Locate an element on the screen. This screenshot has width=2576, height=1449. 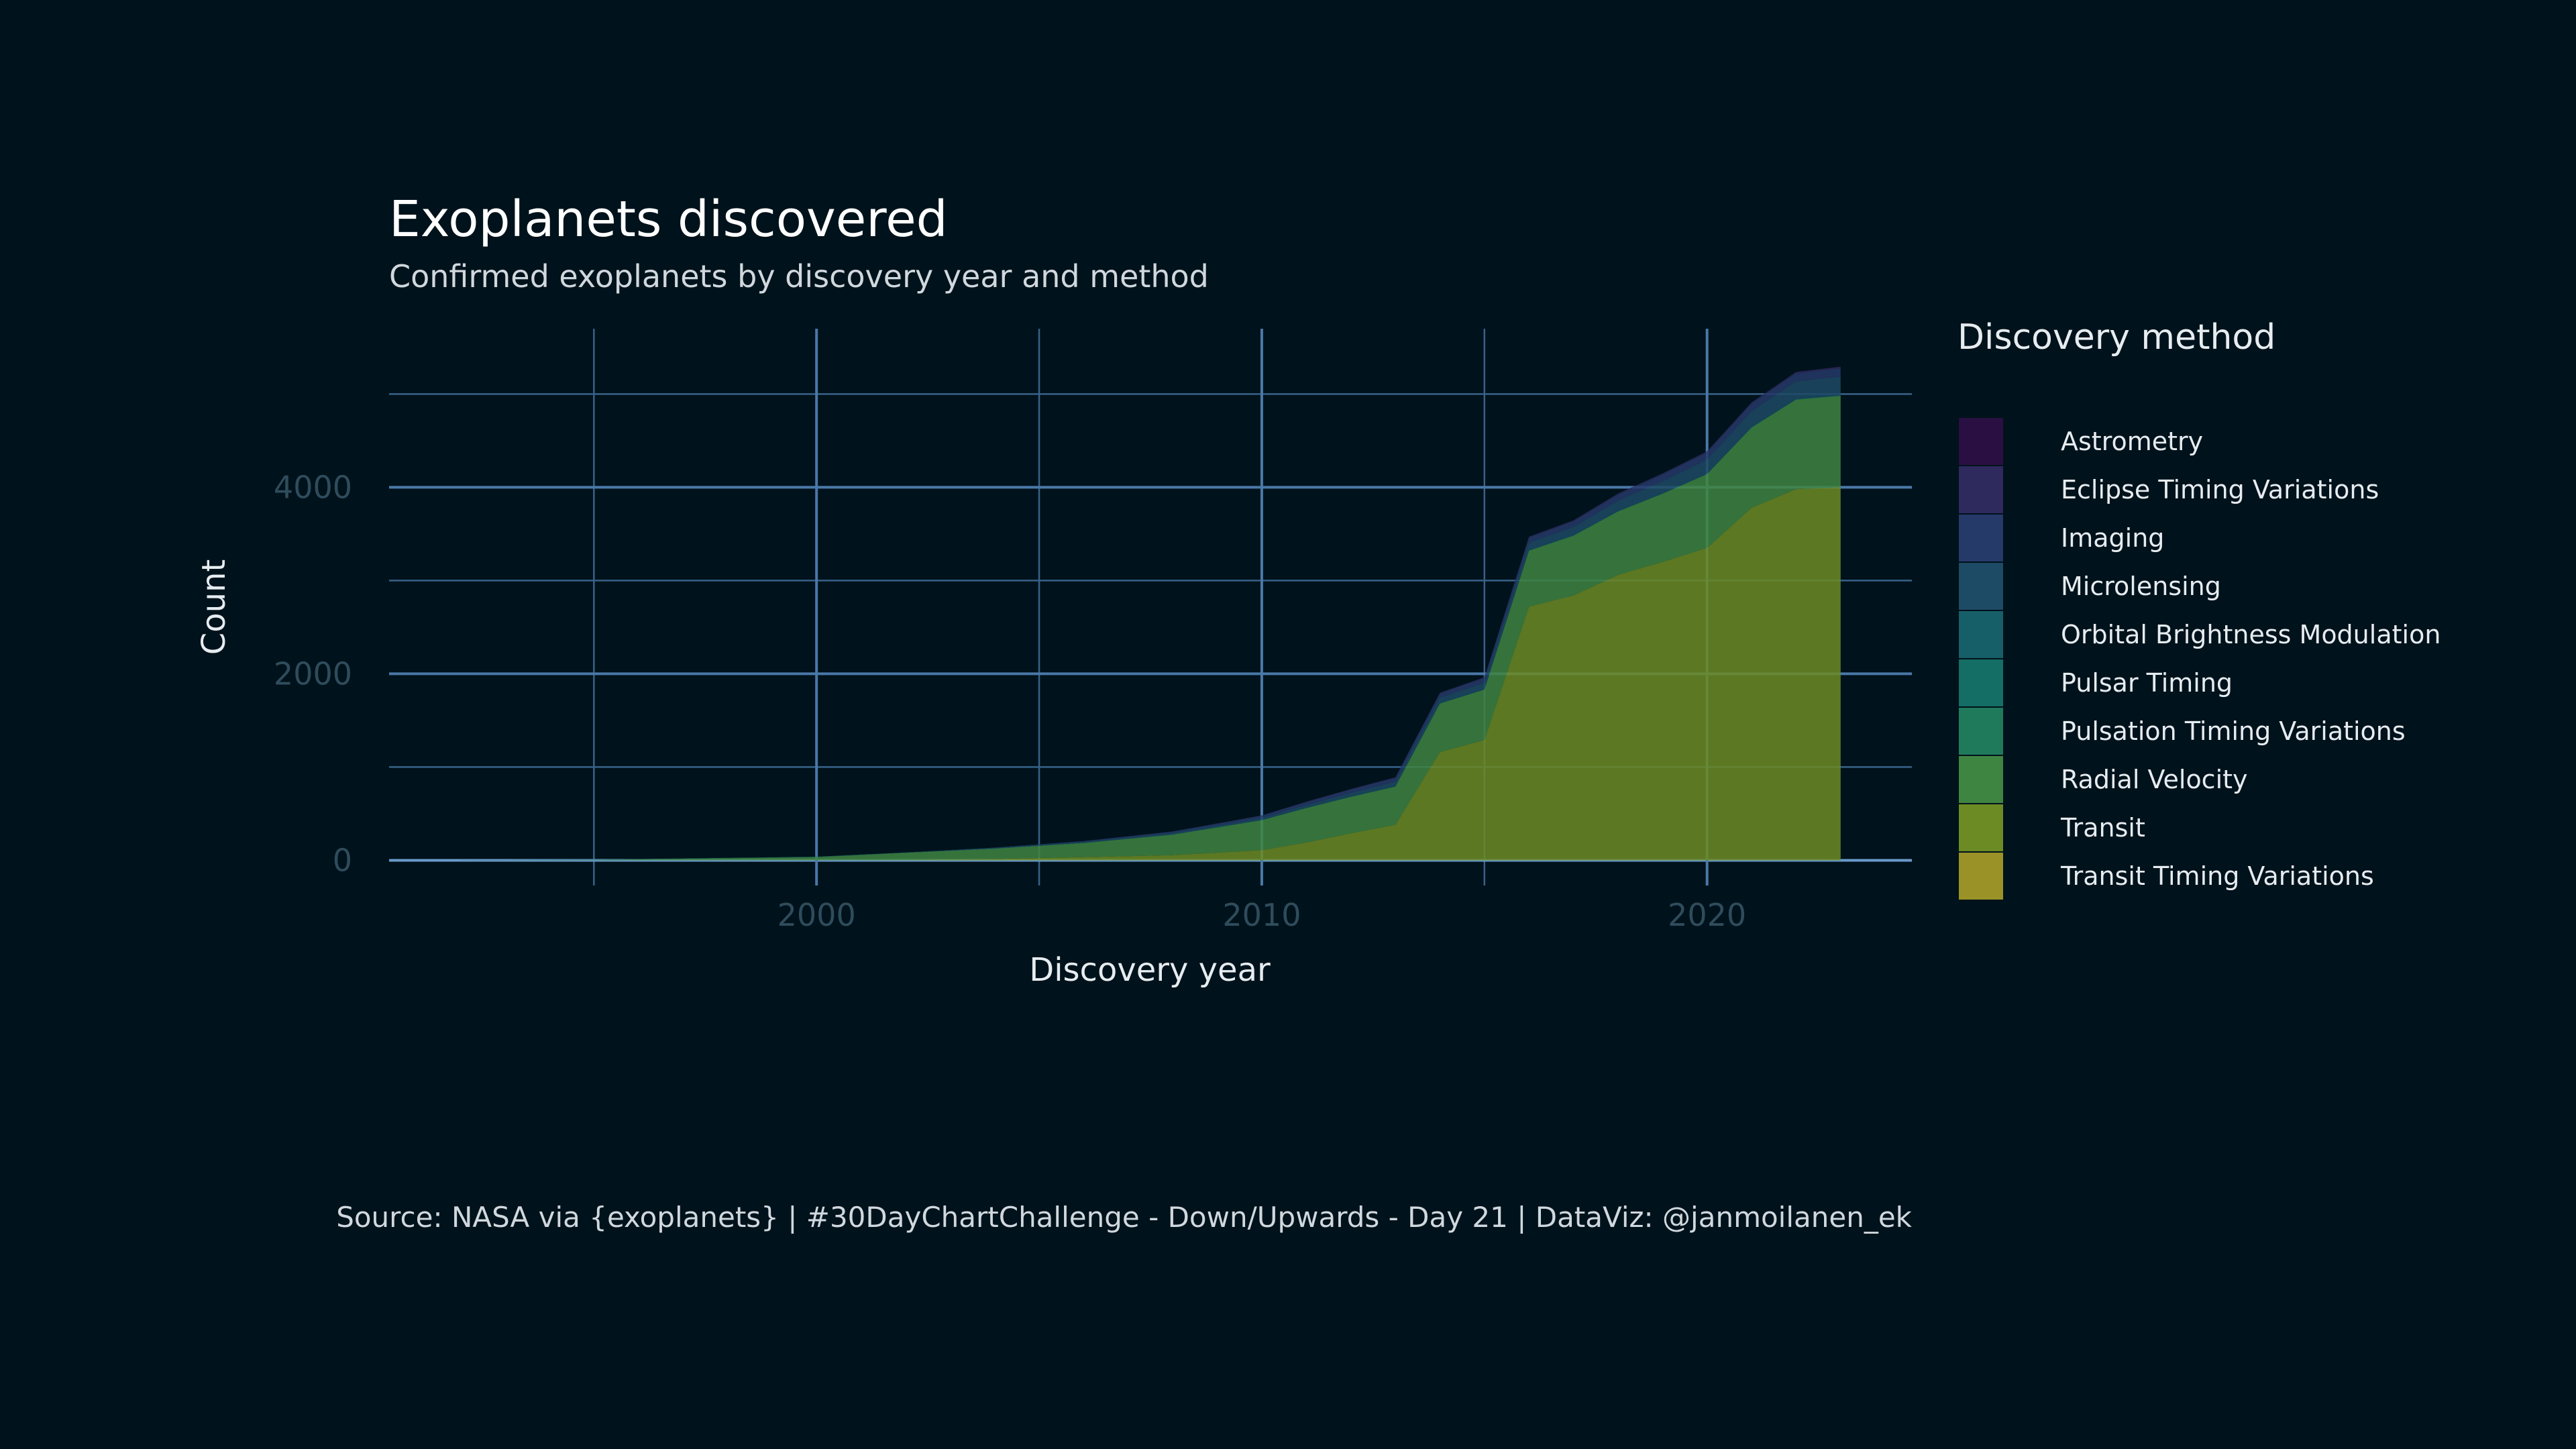
legend-label: Pulsation Timing Variations is located at coordinates (2233, 731).